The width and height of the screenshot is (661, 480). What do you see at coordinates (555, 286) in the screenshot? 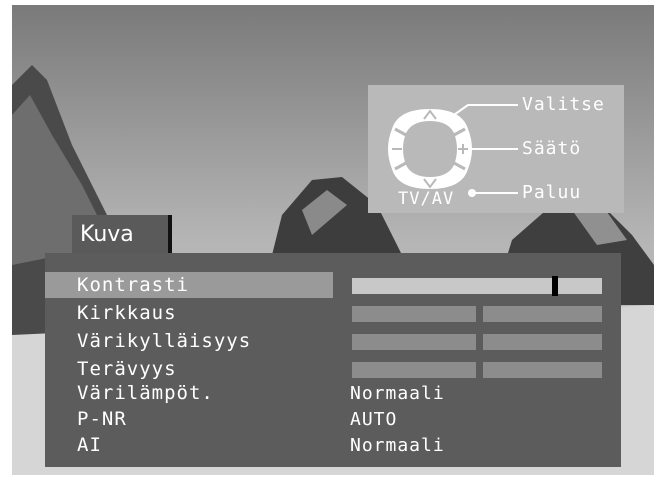
I see `slider-thumb` at bounding box center [555, 286].